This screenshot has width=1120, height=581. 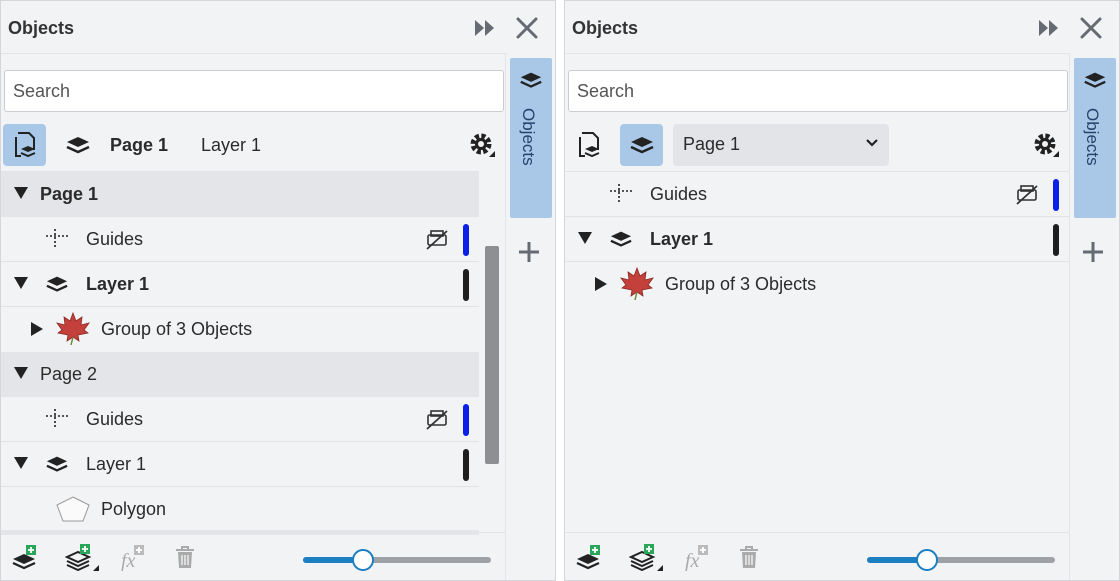 I want to click on objects-toolbar: Page 1, so click(x=817, y=146).